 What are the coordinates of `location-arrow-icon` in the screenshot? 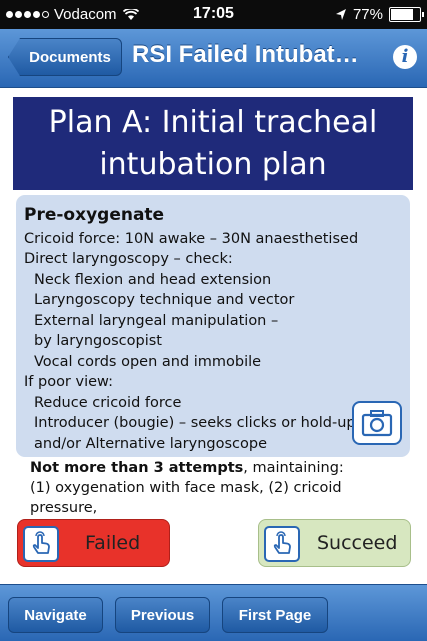 It's located at (340, 14).